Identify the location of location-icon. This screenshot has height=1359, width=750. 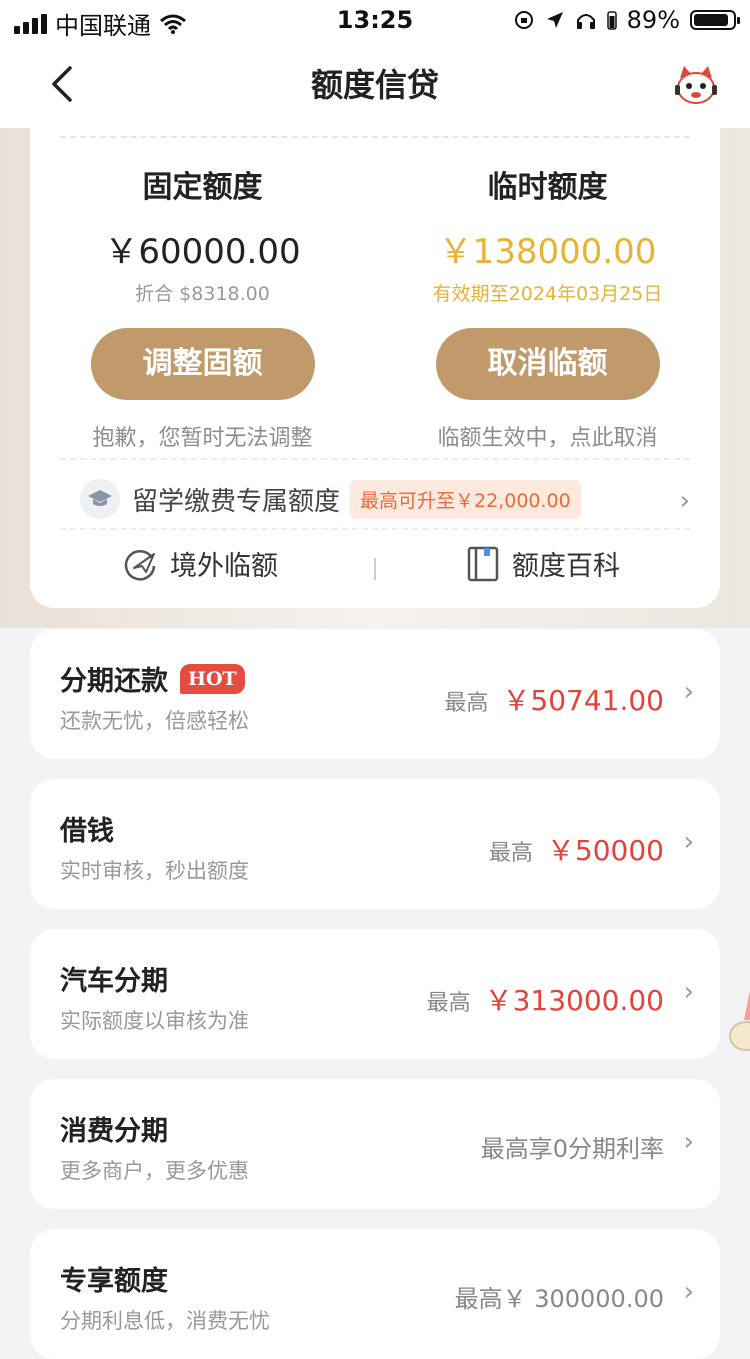
(554, 20).